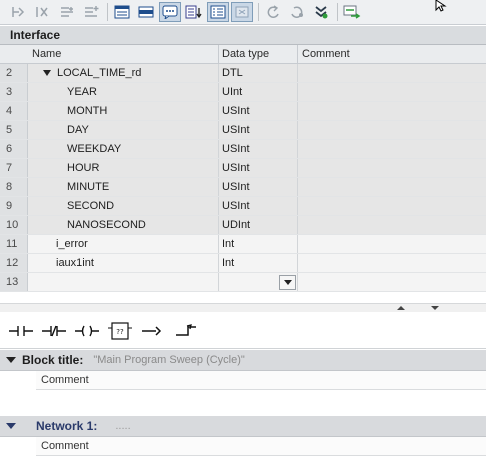  What do you see at coordinates (14, 168) in the screenshot?
I see `row-number: 7` at bounding box center [14, 168].